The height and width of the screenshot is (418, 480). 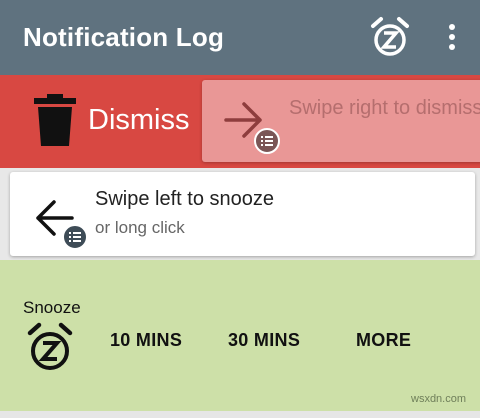 I want to click on app-title: Notification Log, so click(x=124, y=37).